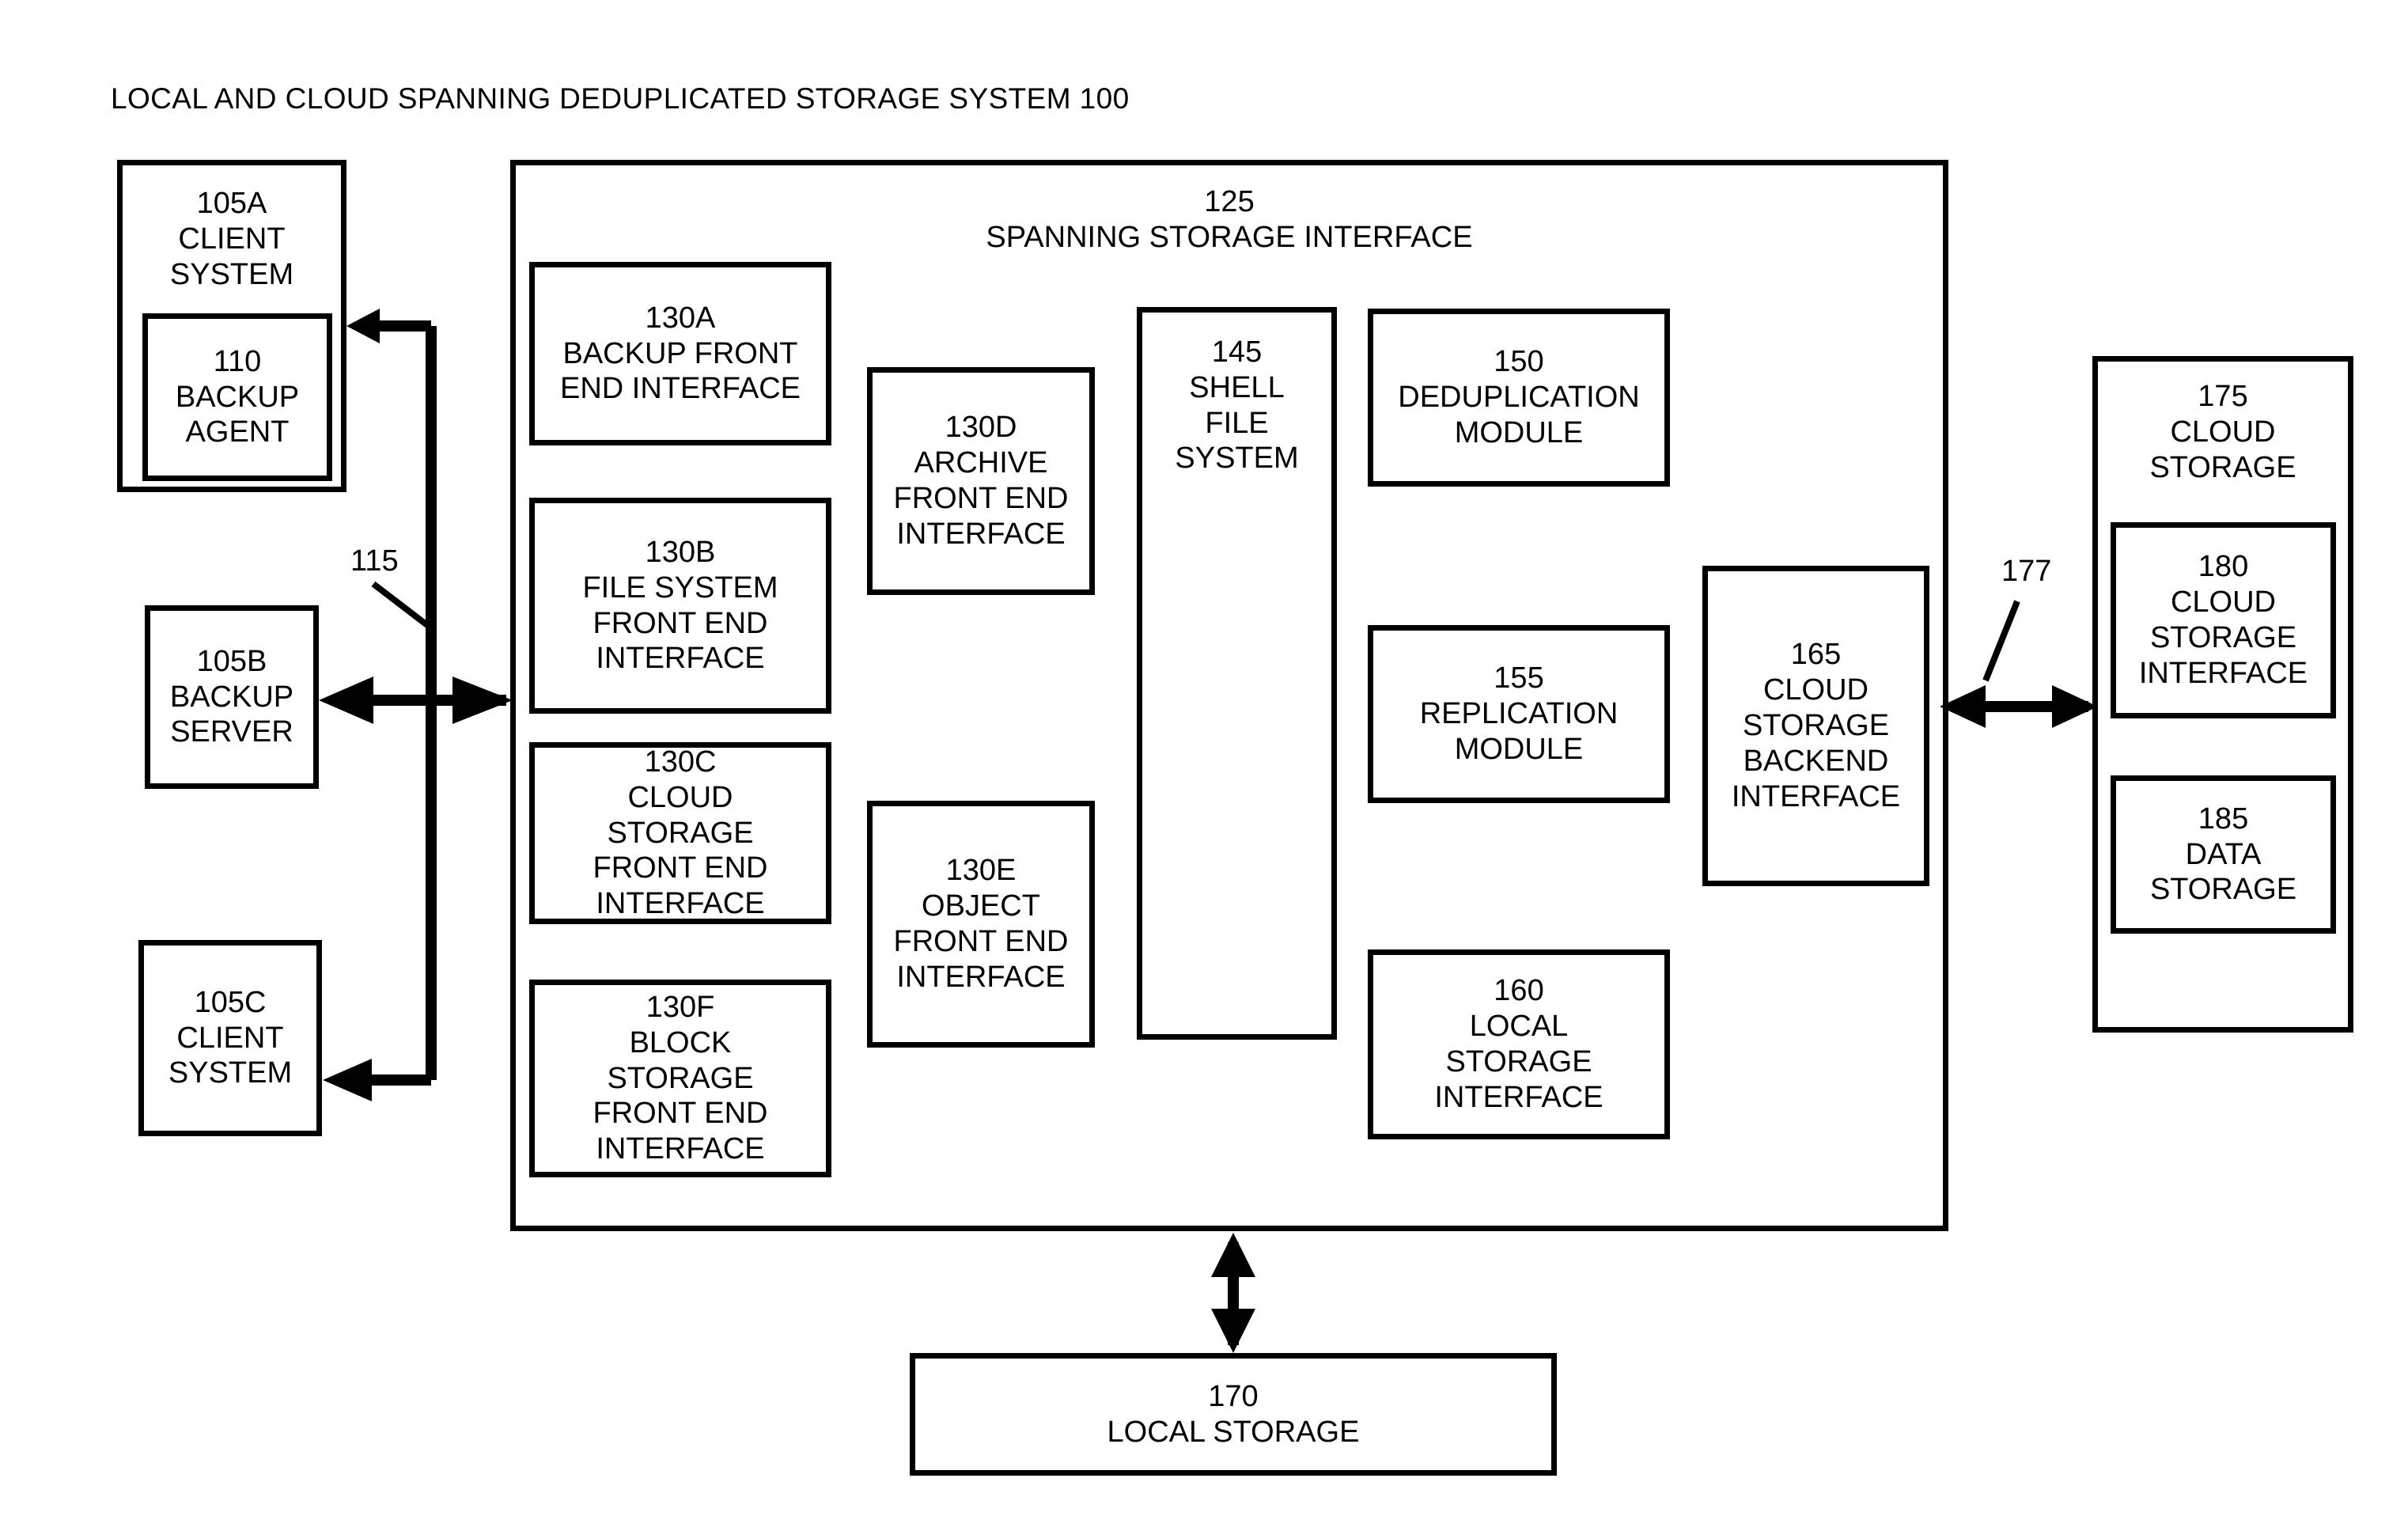 This screenshot has height=1516, width=2408. I want to click on arrow-to-spanning-interface-from-local-storage, so click(1233, 1255).